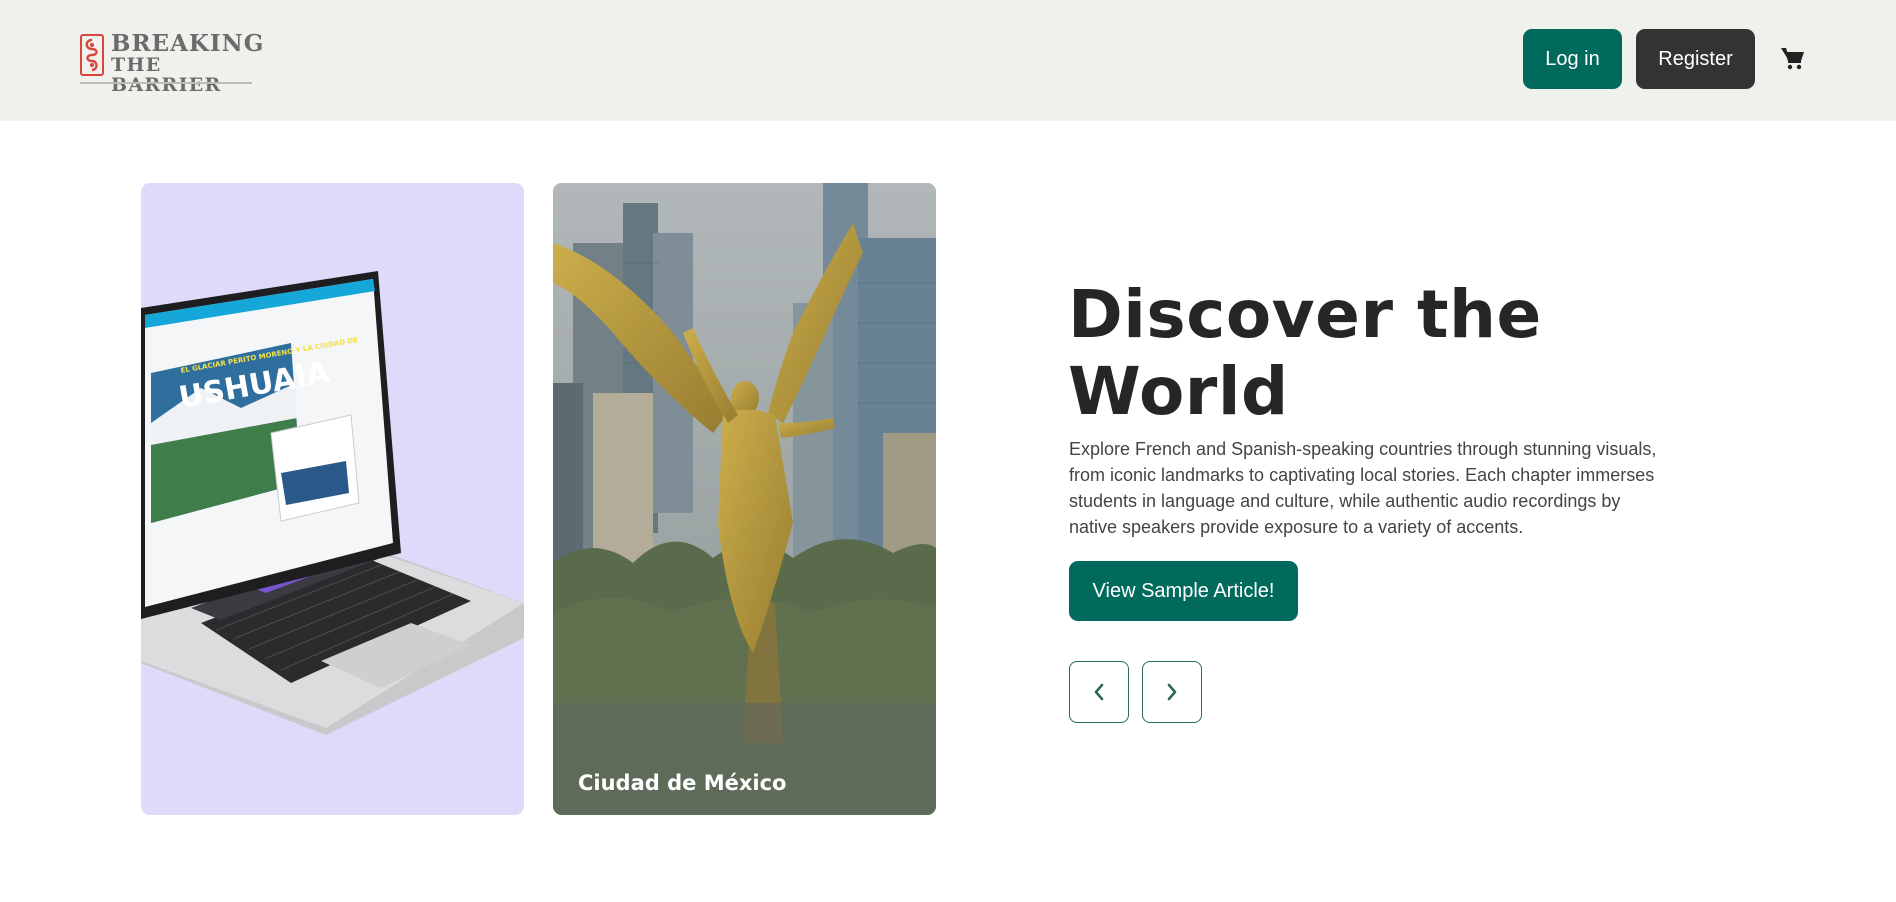 Image resolution: width=1896 pixels, height=902 pixels. I want to click on card-mexico-city: Ciudad de México, so click(744, 499).